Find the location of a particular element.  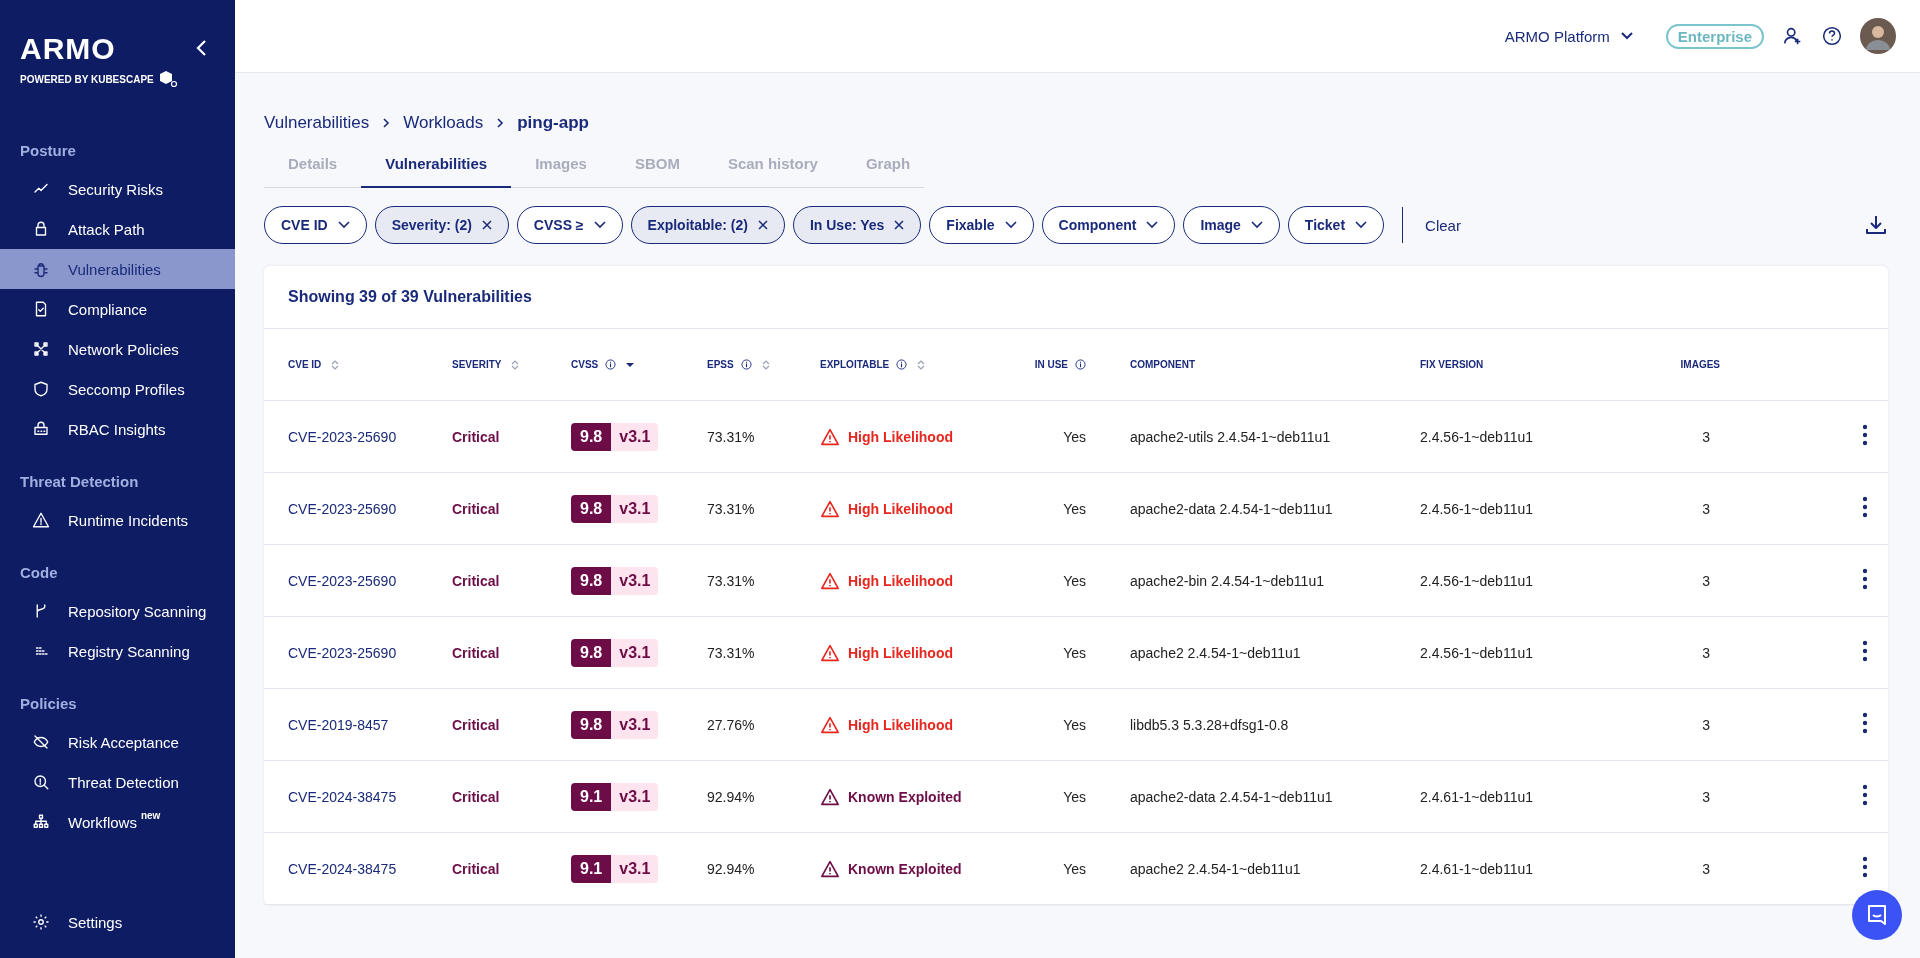

filter-chip: Fixable is located at coordinates (981, 225).